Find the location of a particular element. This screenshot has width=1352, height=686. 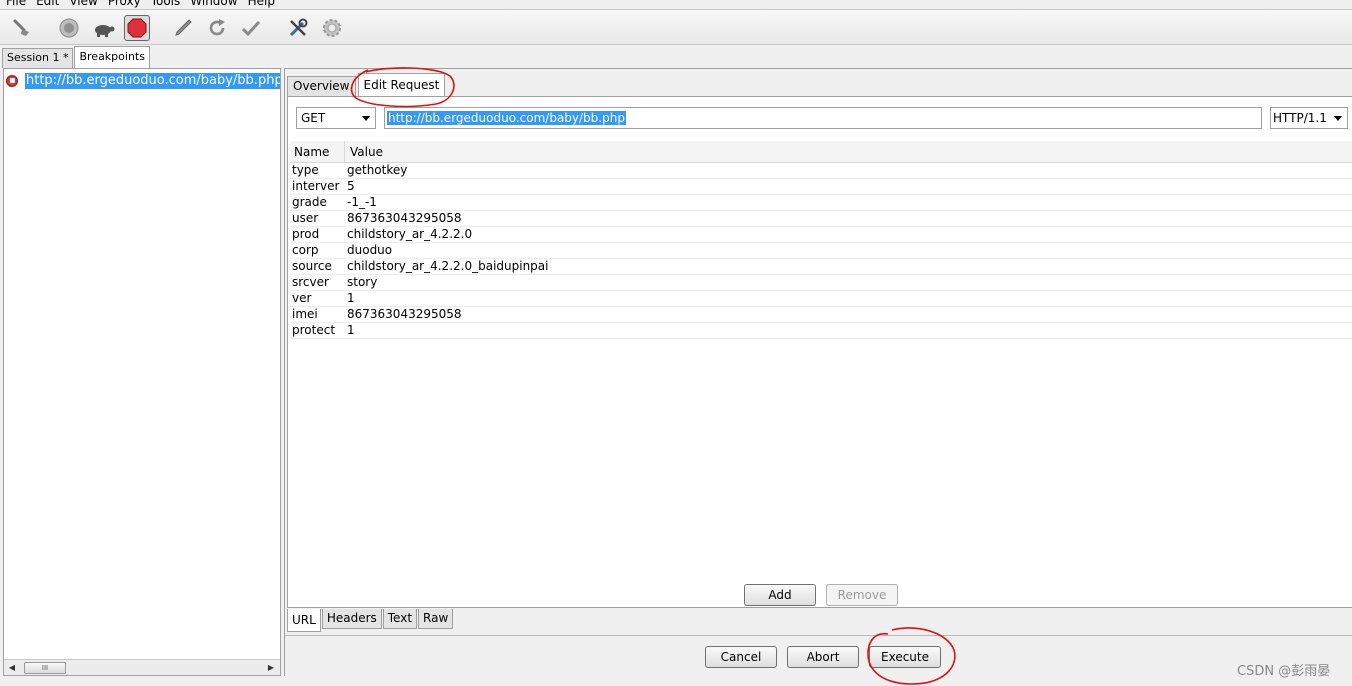

param-value: -1_-1 is located at coordinates (361, 202).